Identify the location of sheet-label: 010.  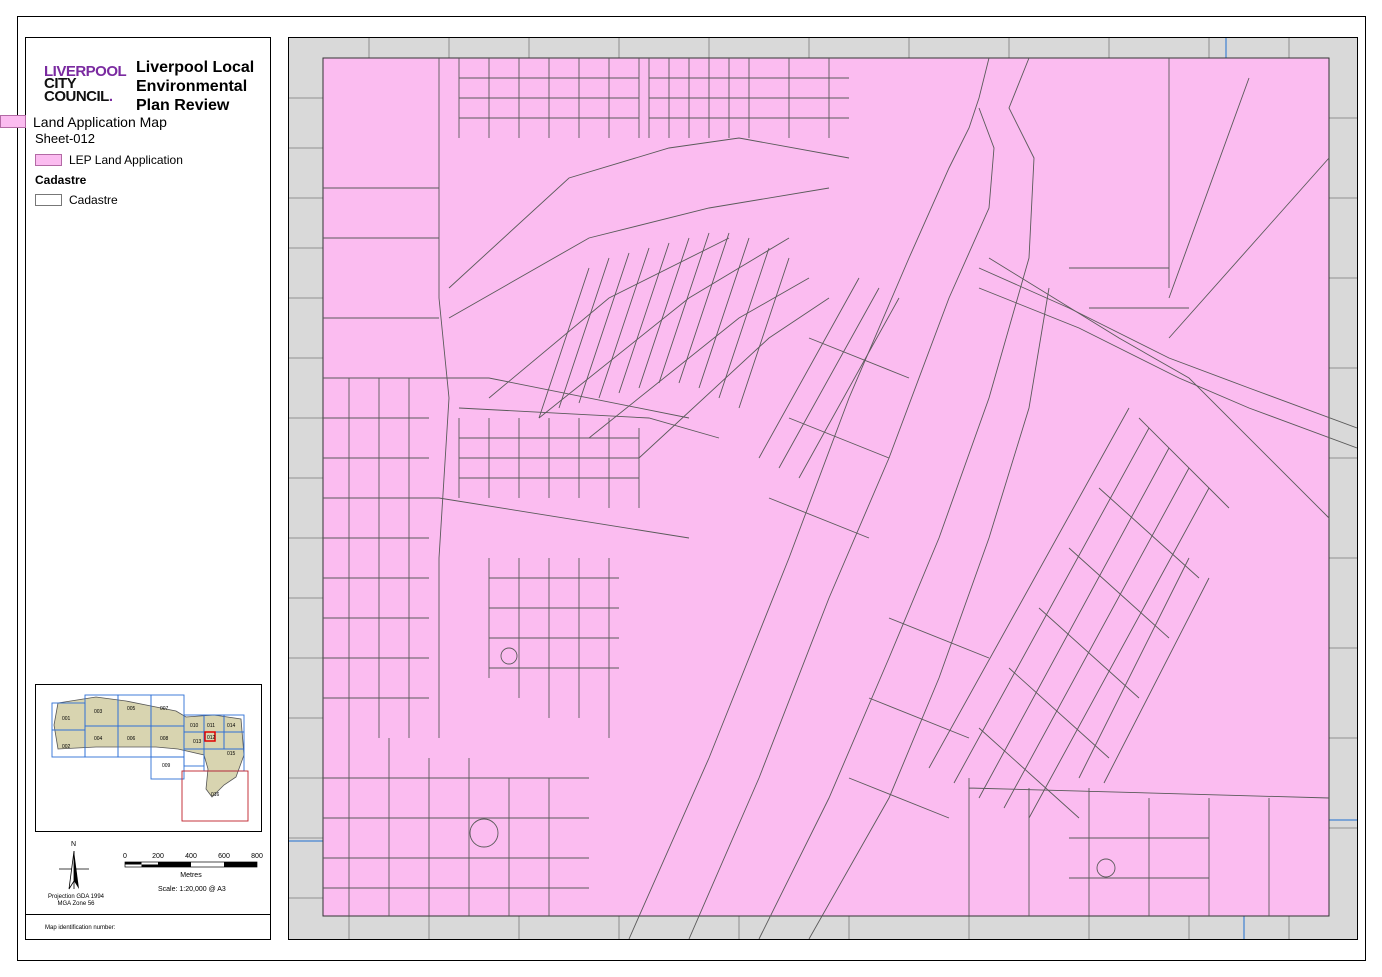
(194, 726).